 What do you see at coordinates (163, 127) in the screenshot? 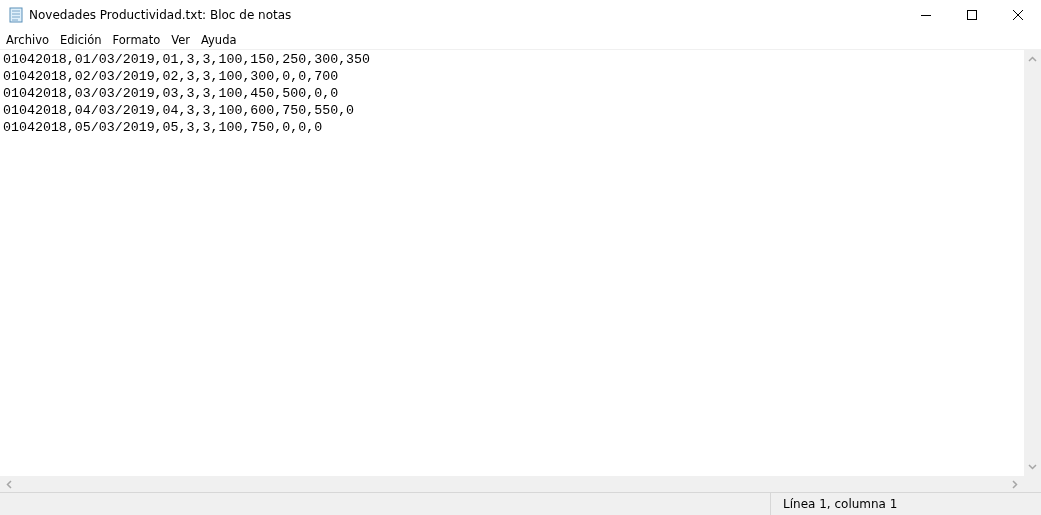
I see `text-line: 01042018,05/03/2019,05,3,3,100,750,0,0,0` at bounding box center [163, 127].